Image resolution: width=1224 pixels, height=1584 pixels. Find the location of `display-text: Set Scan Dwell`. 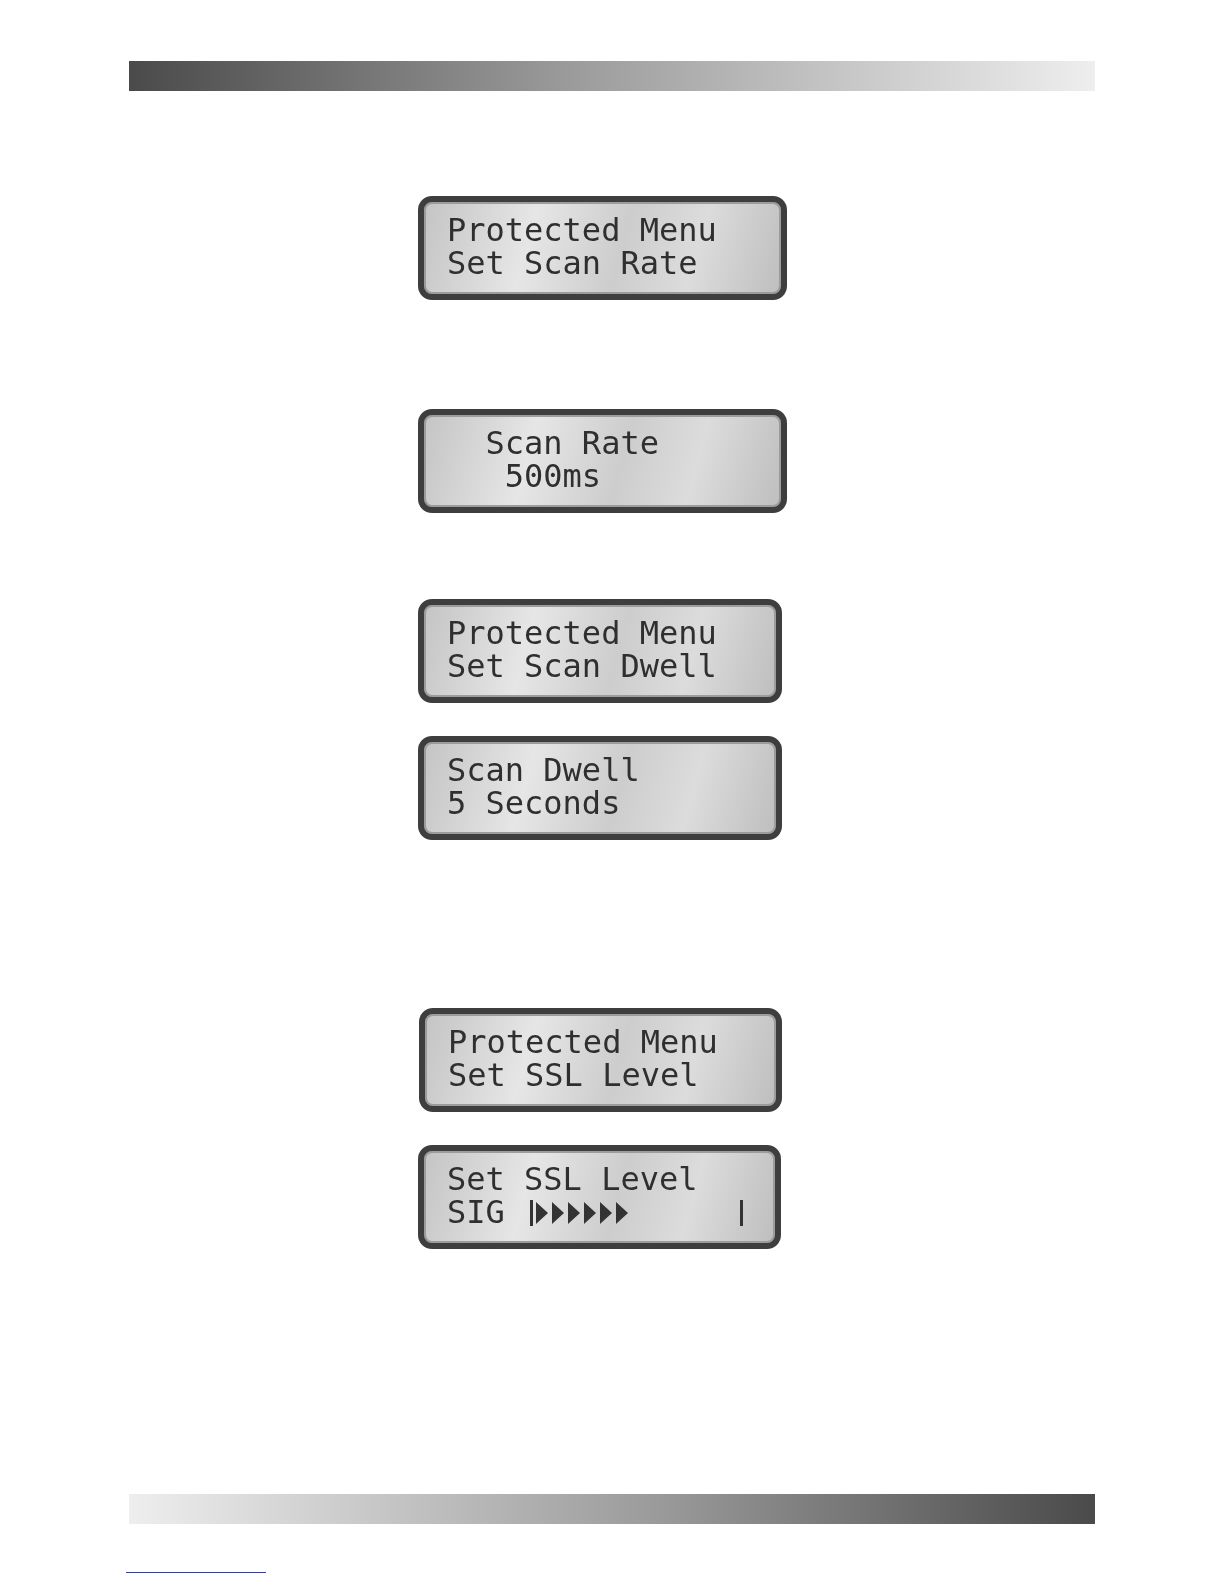

display-text: Set Scan Dwell is located at coordinates (582, 666).